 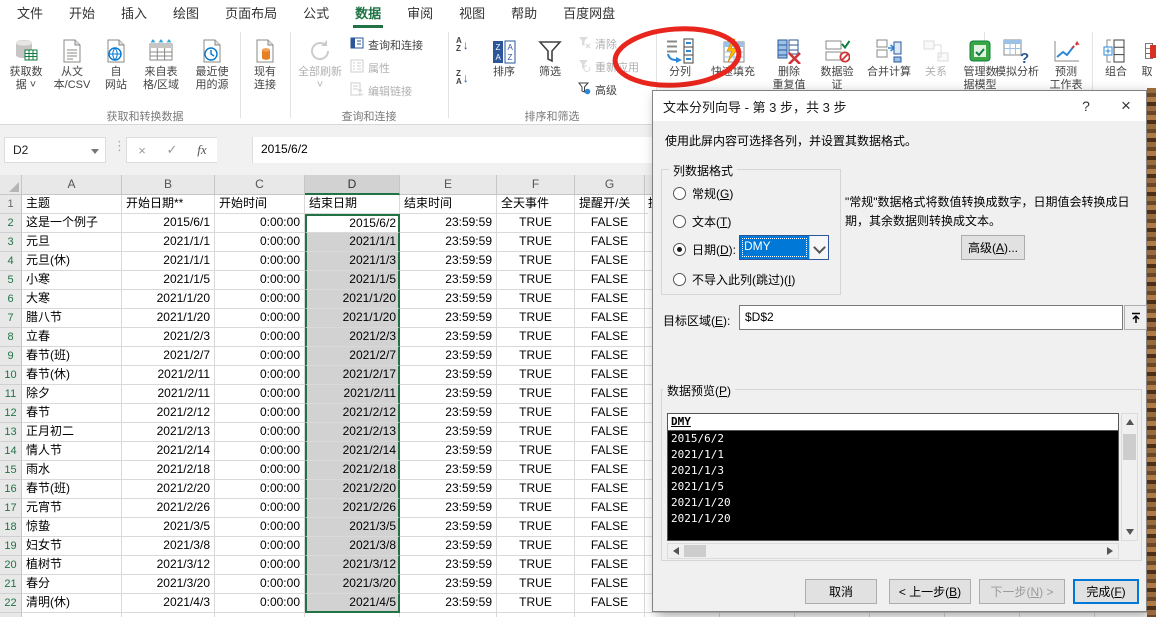 What do you see at coordinates (11, 565) in the screenshot?
I see `row-number: 20` at bounding box center [11, 565].